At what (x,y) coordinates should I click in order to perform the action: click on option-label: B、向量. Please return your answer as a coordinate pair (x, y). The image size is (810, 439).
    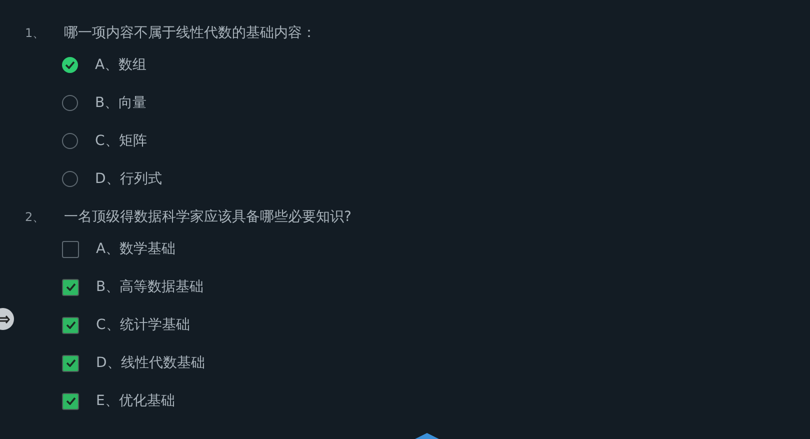
    Looking at the image, I should click on (121, 103).